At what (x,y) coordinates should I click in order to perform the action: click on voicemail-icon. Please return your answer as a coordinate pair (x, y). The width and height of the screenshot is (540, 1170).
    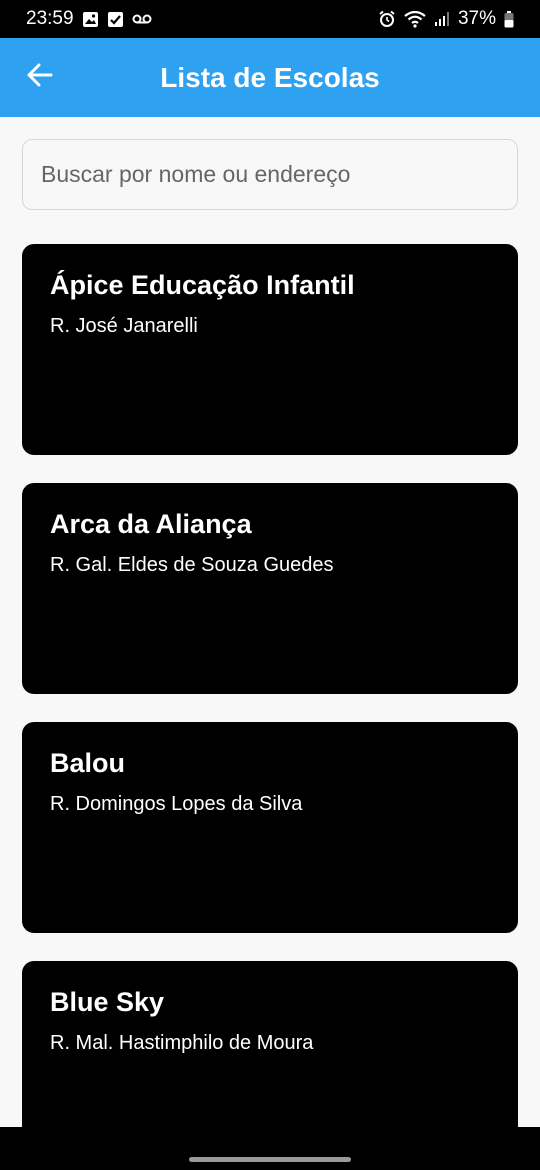
    Looking at the image, I should click on (142, 19).